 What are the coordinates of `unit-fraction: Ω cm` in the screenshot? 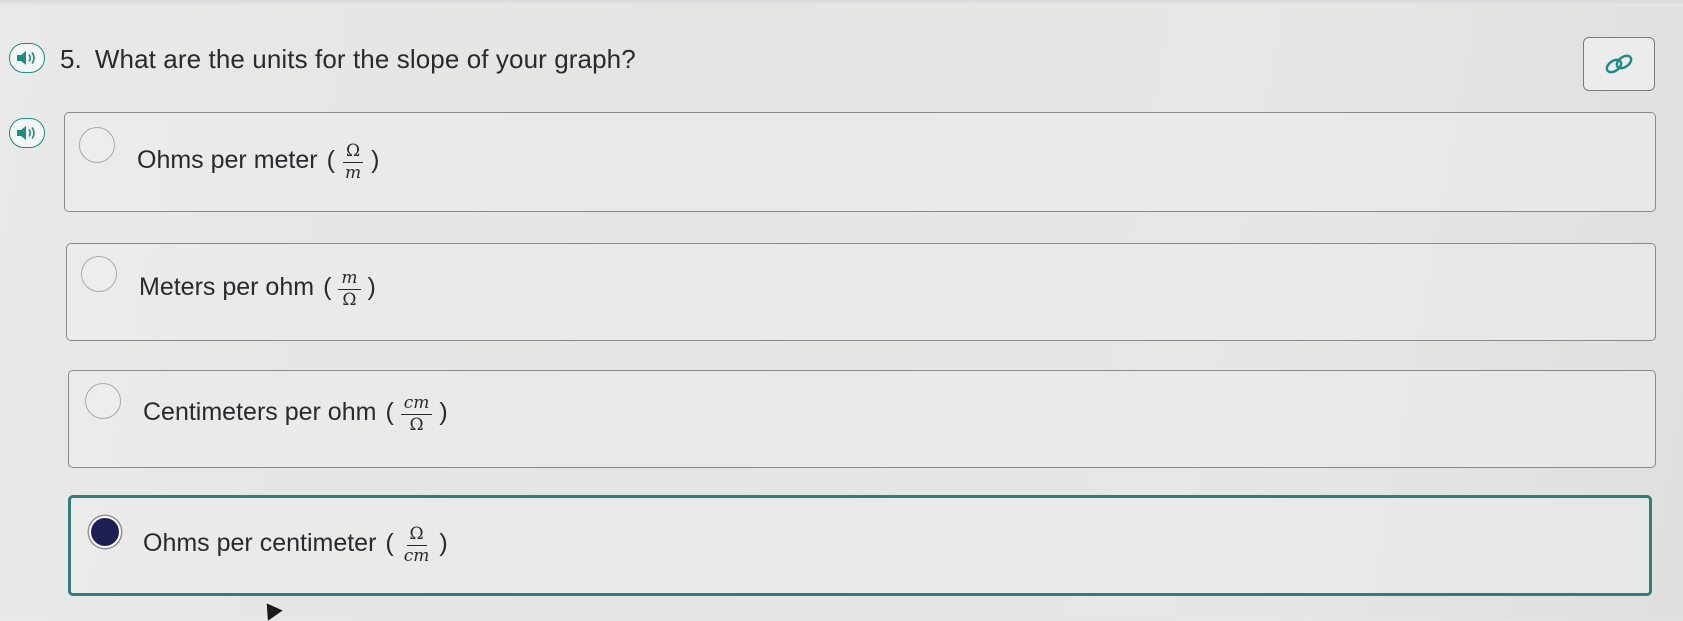 It's located at (417, 545).